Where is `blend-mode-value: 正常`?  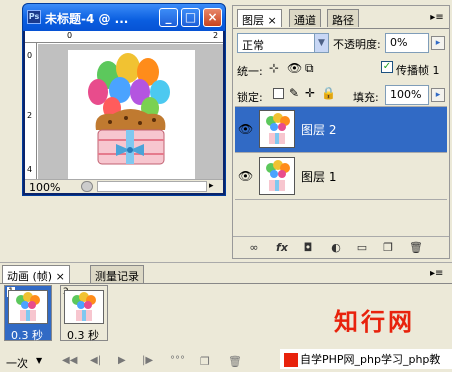
blend-mode-value: 正常 is located at coordinates (253, 45).